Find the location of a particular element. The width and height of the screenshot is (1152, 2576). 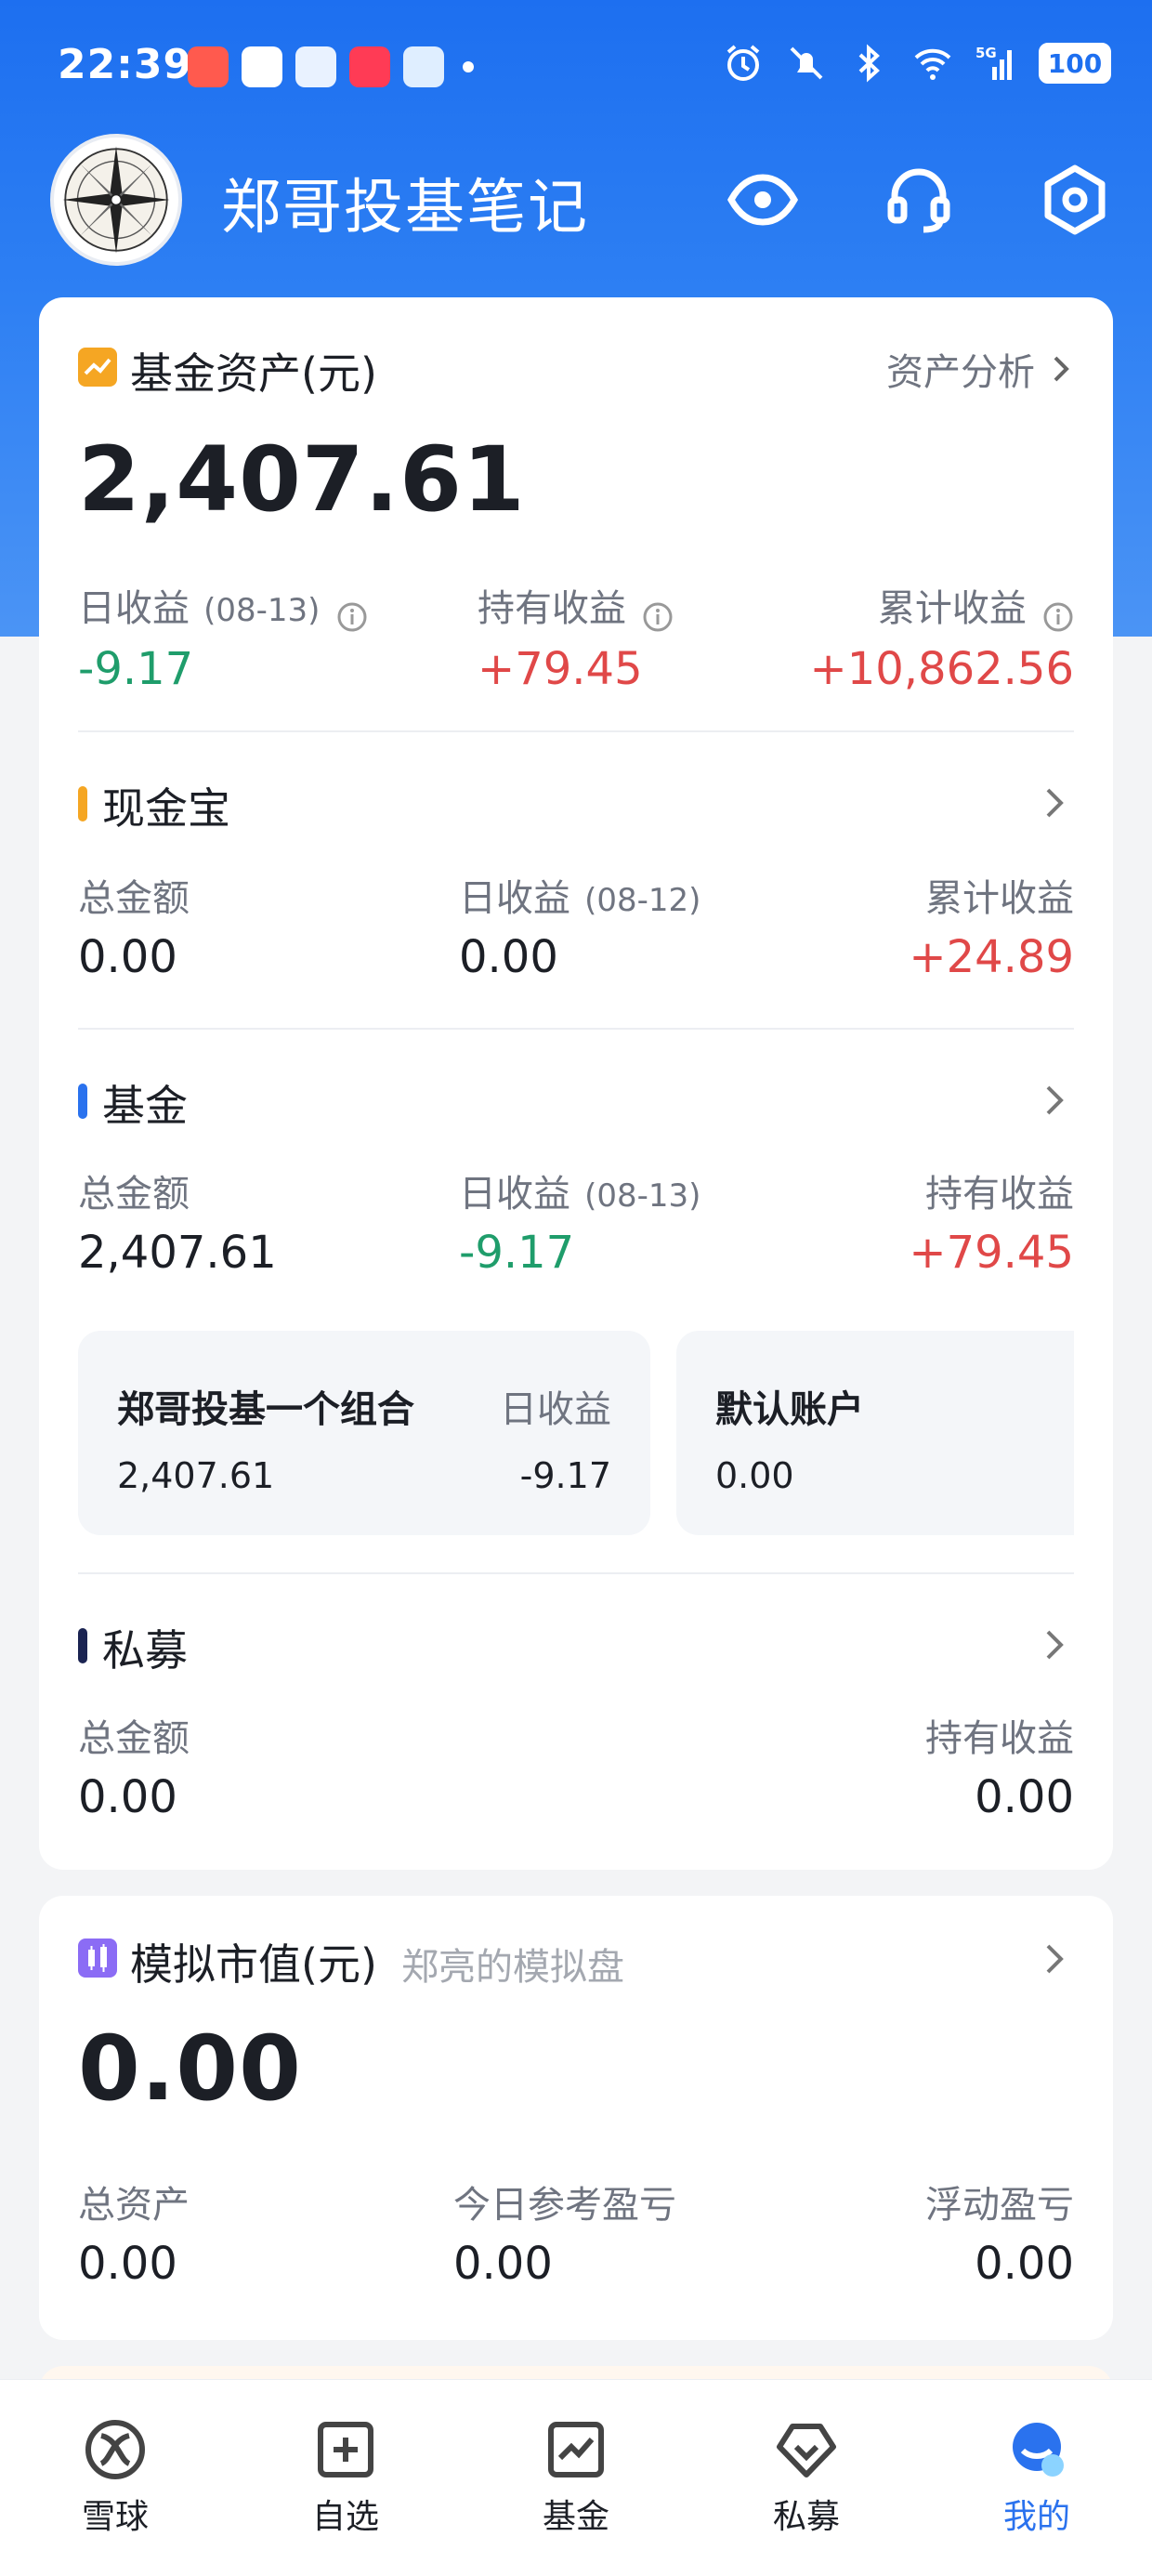

profile-bubble-icon is located at coordinates (1038, 2450).